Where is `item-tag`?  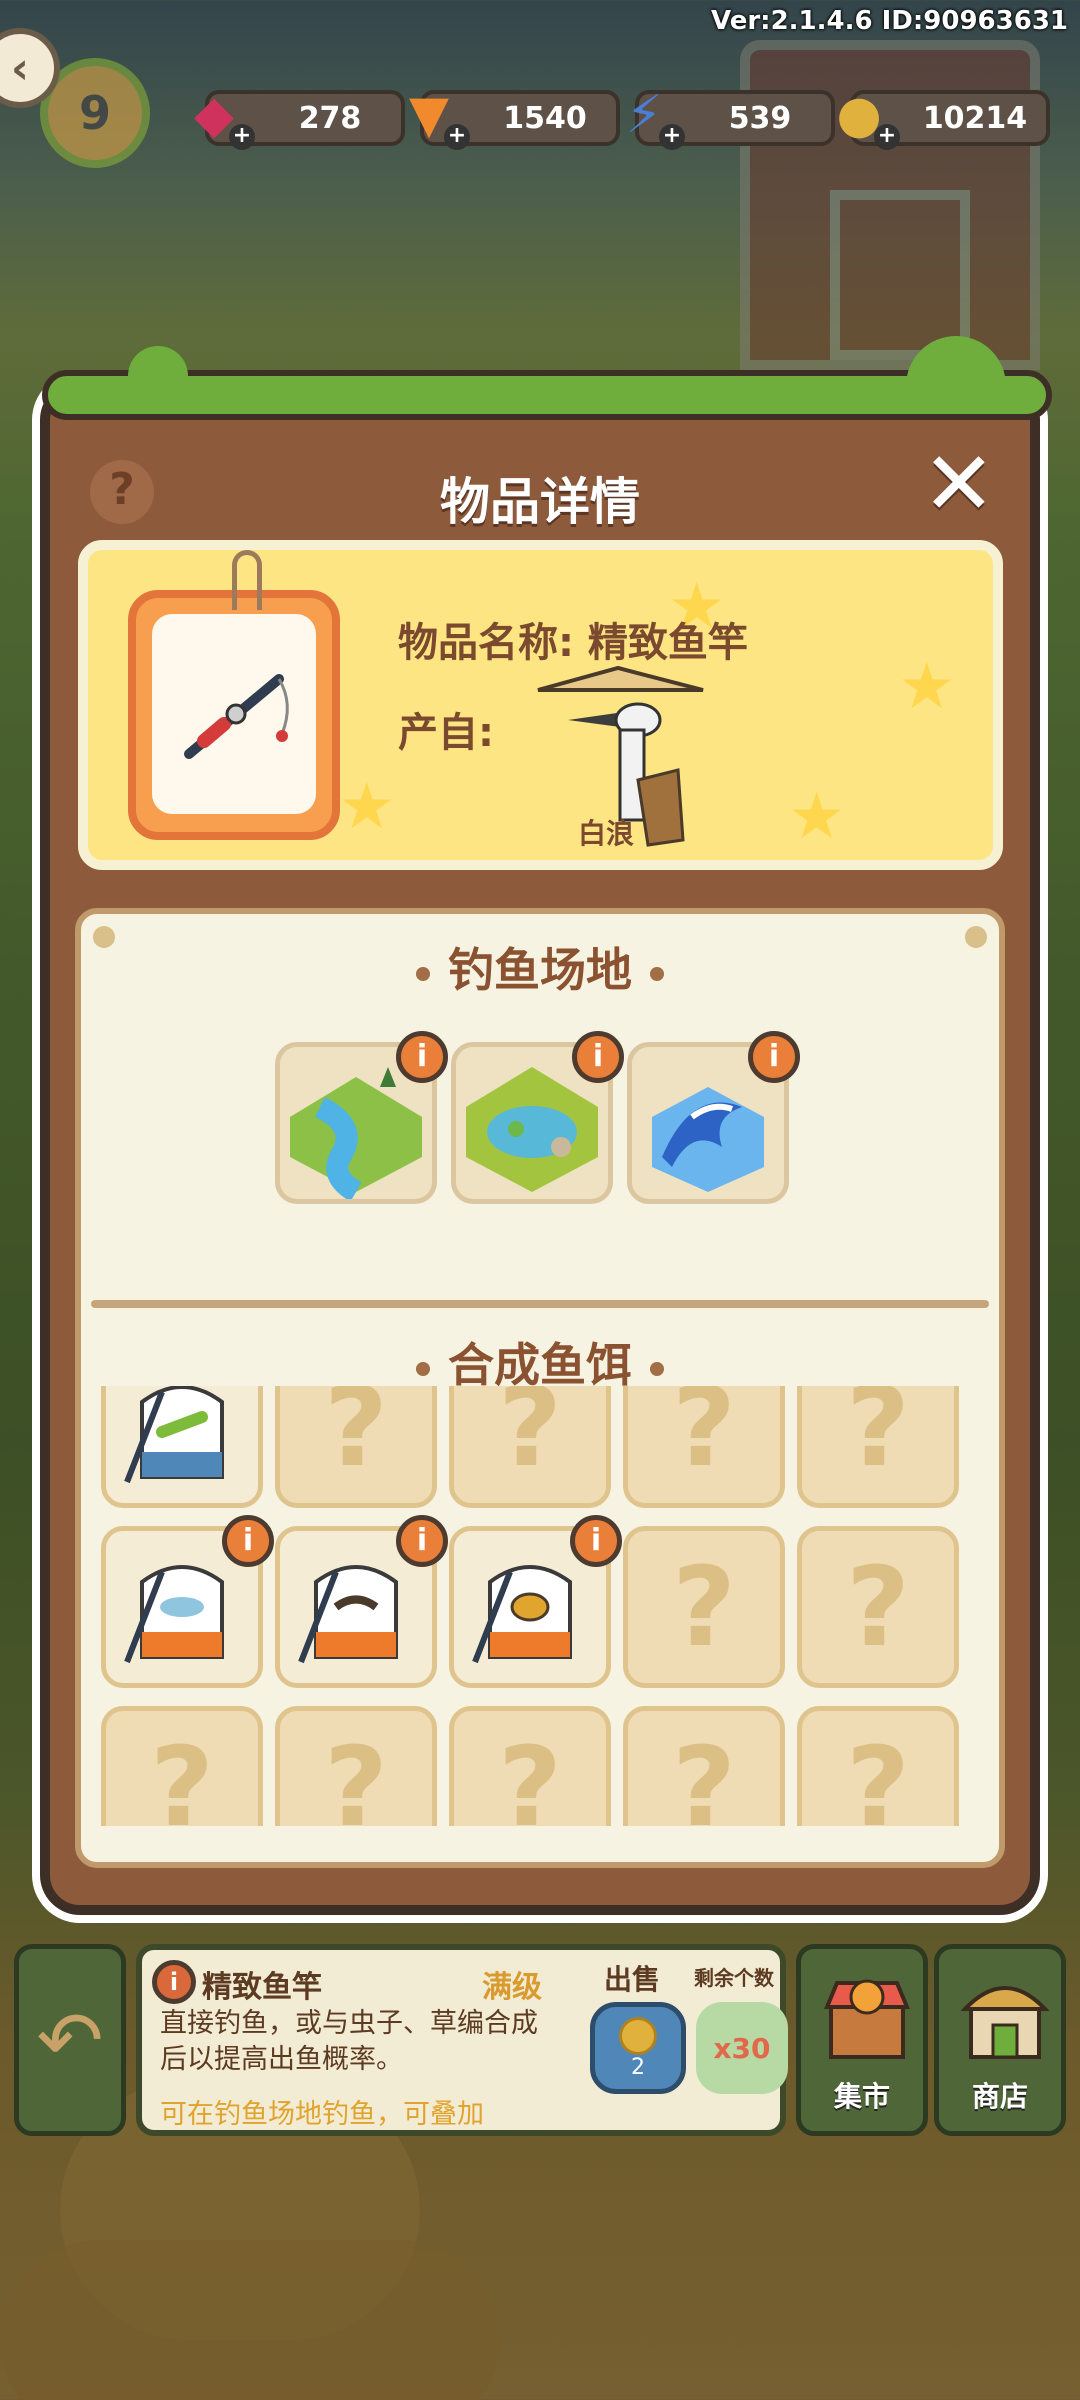
item-tag is located at coordinates (234, 695).